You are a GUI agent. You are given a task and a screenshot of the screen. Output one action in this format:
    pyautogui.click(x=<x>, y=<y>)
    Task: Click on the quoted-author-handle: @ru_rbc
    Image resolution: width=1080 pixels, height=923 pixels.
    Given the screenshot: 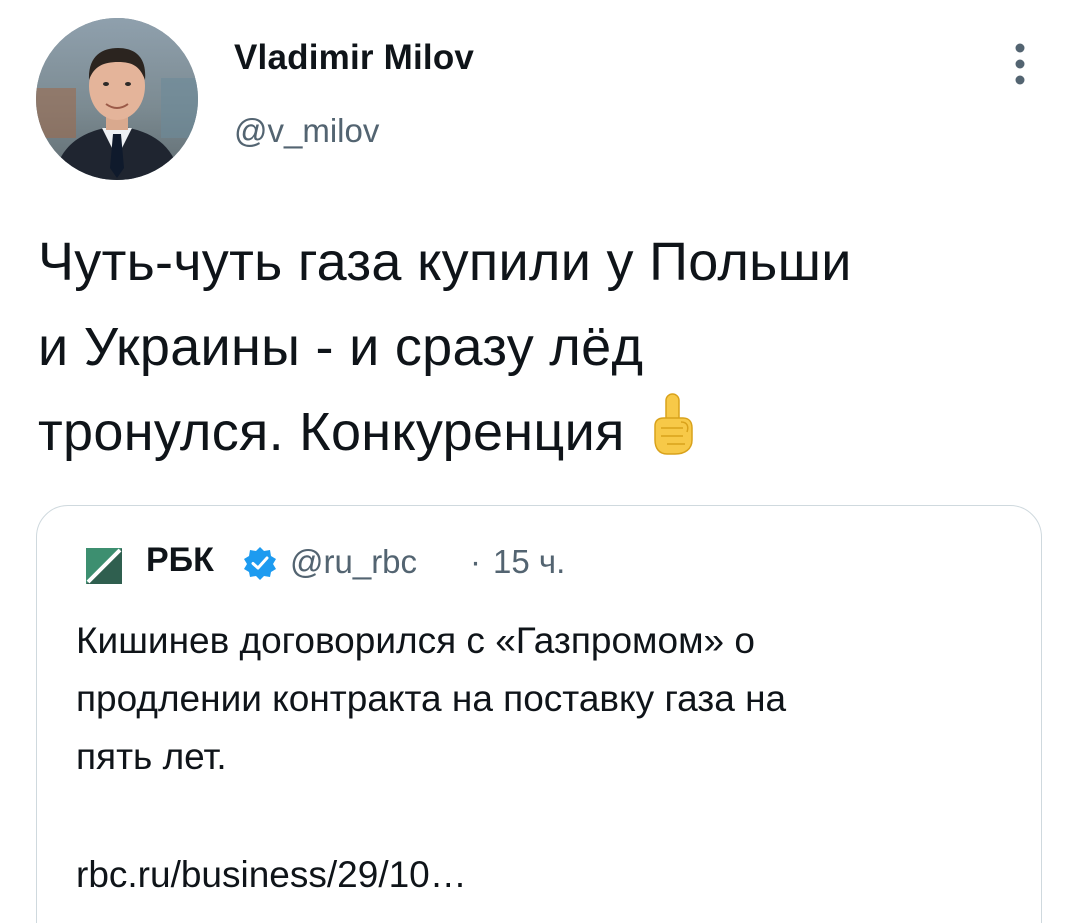 What is the action you would take?
    pyautogui.click(x=354, y=561)
    